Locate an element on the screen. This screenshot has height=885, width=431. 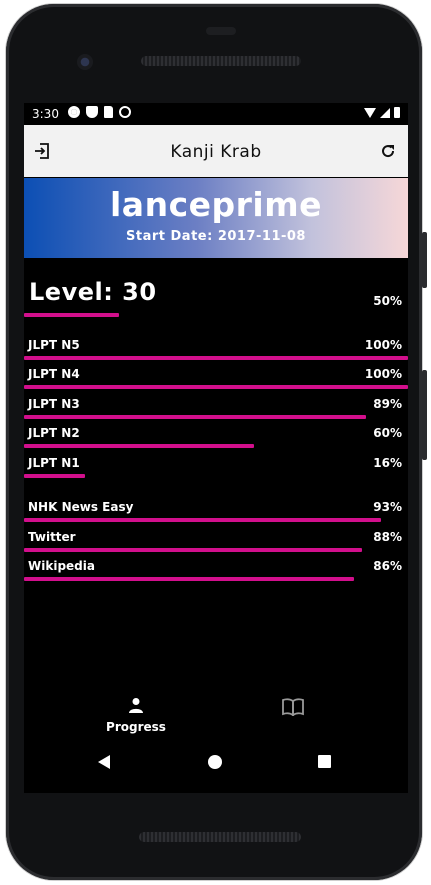
recents-button is located at coordinates (324, 761).